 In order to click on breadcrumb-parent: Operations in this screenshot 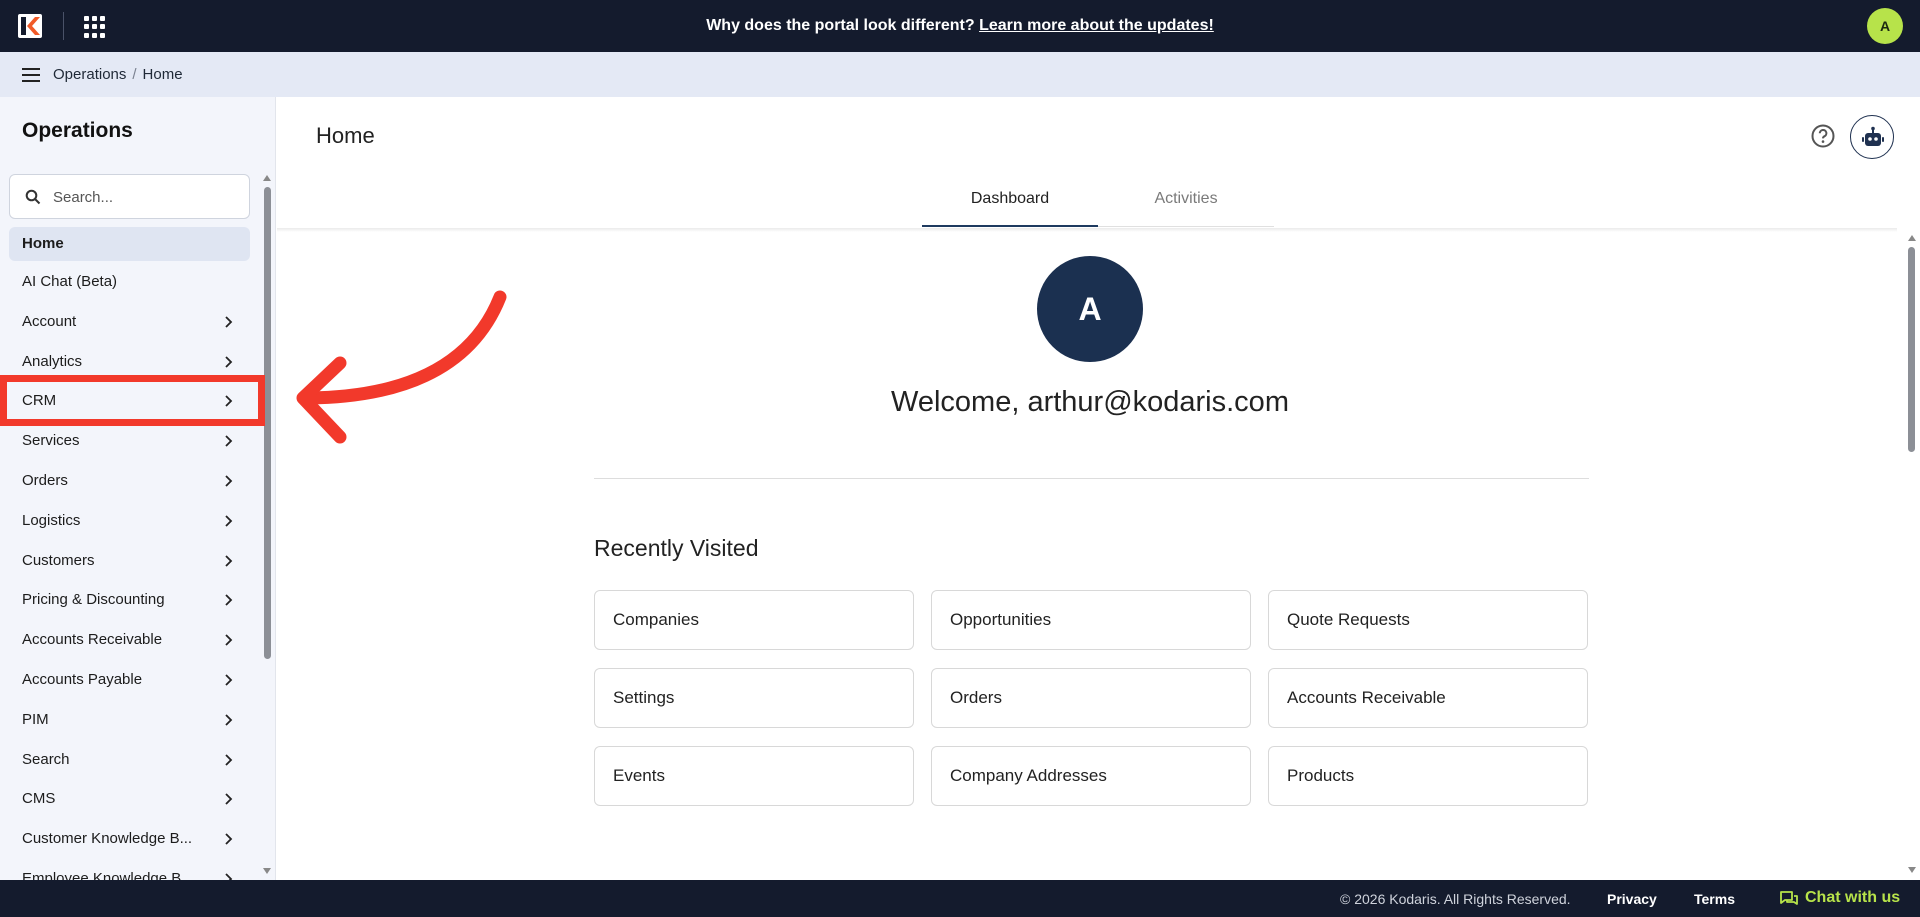, I will do `click(89, 74)`.